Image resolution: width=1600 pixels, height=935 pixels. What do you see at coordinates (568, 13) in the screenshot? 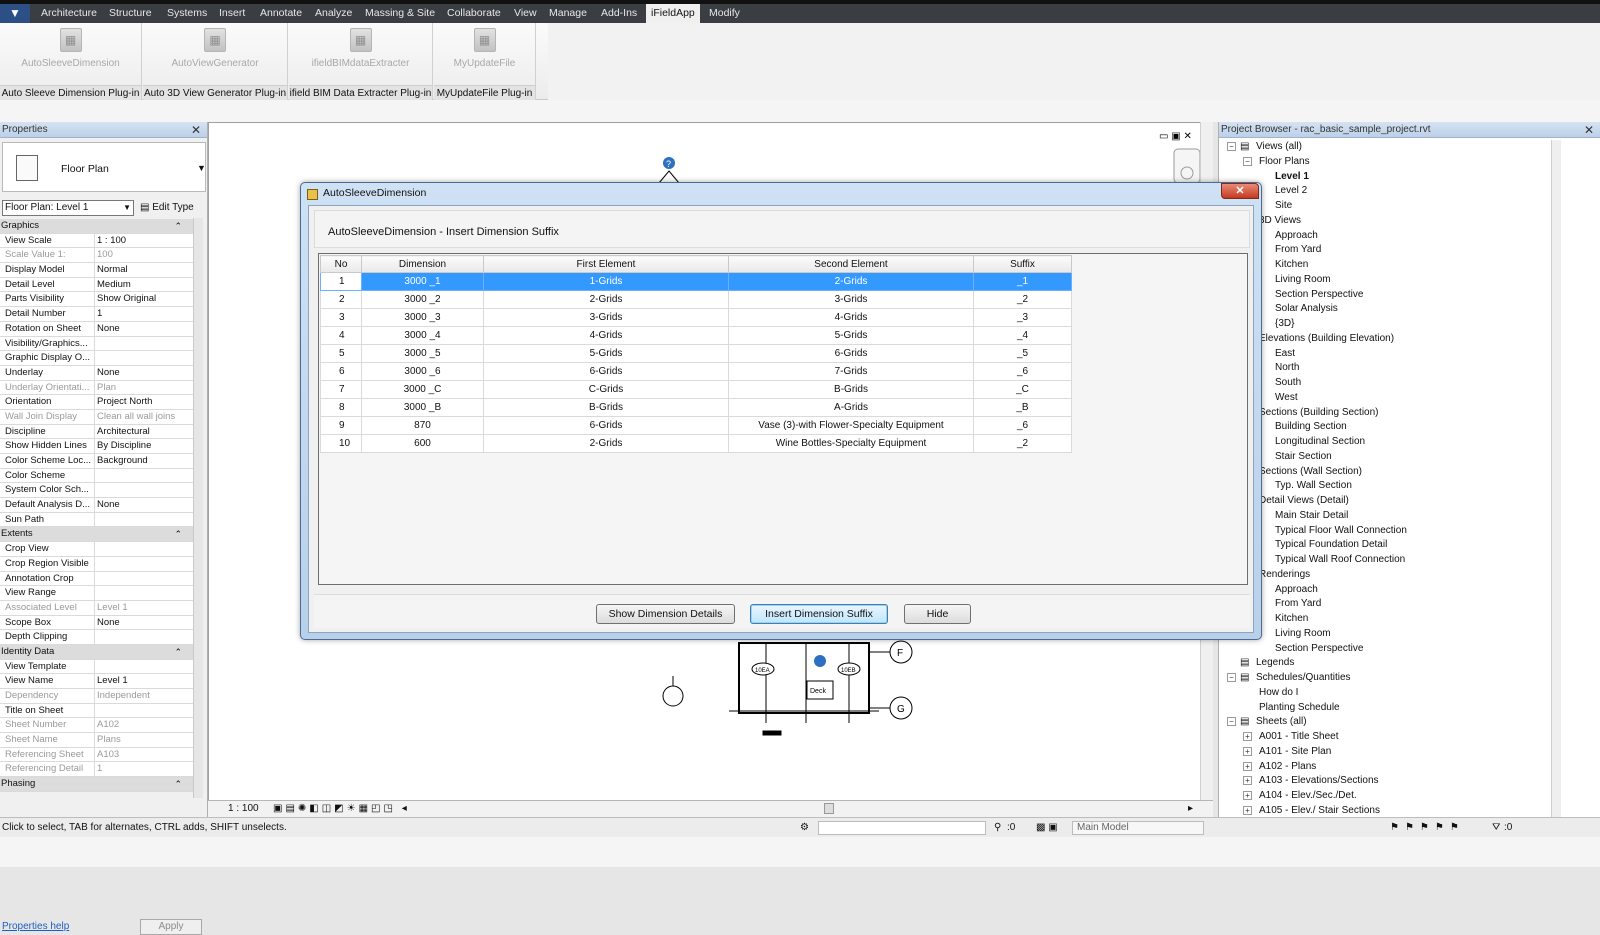
I see `tab-manage: Manage` at bounding box center [568, 13].